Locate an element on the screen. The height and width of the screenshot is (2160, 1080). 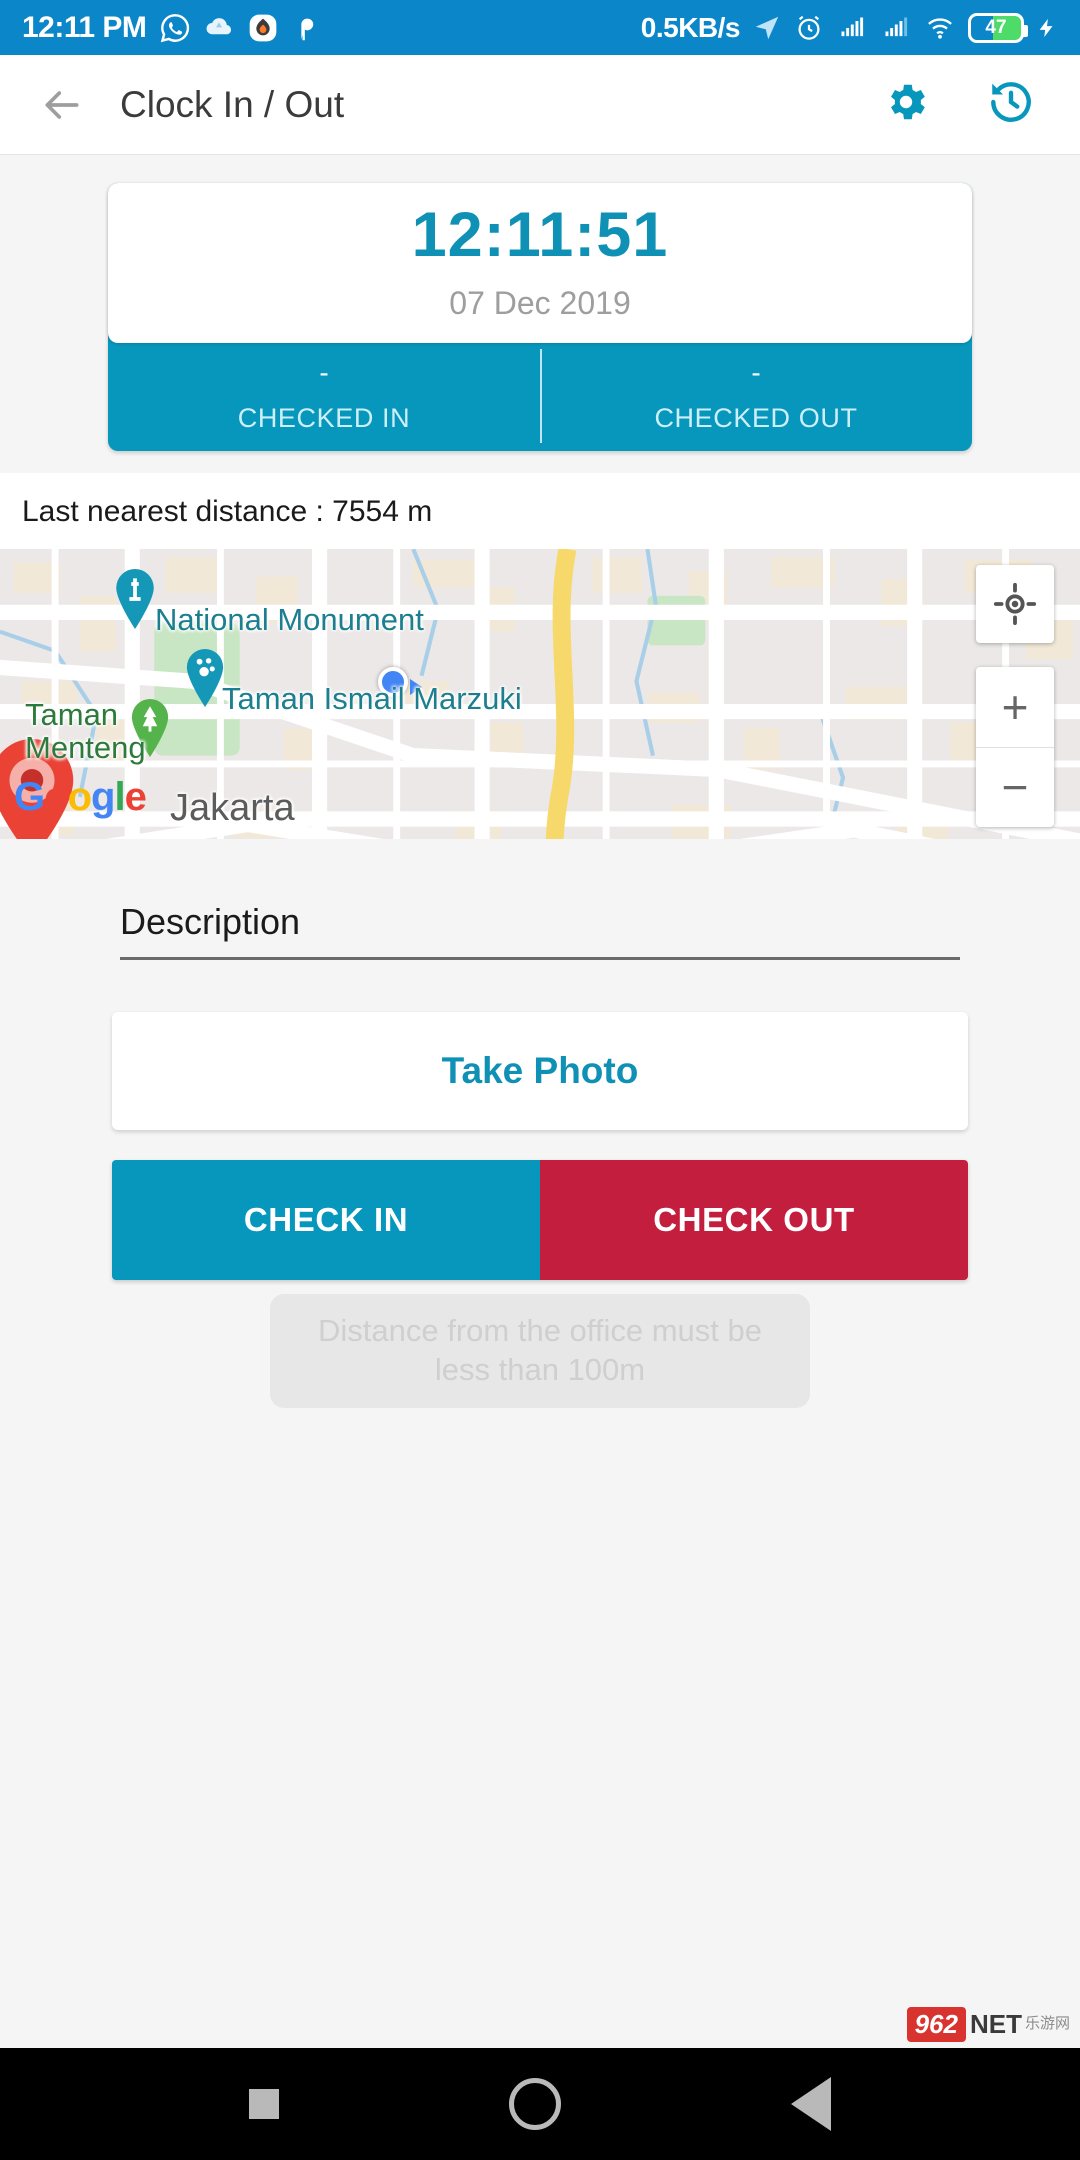
watermark-number: 962 is located at coordinates (936, 2024).